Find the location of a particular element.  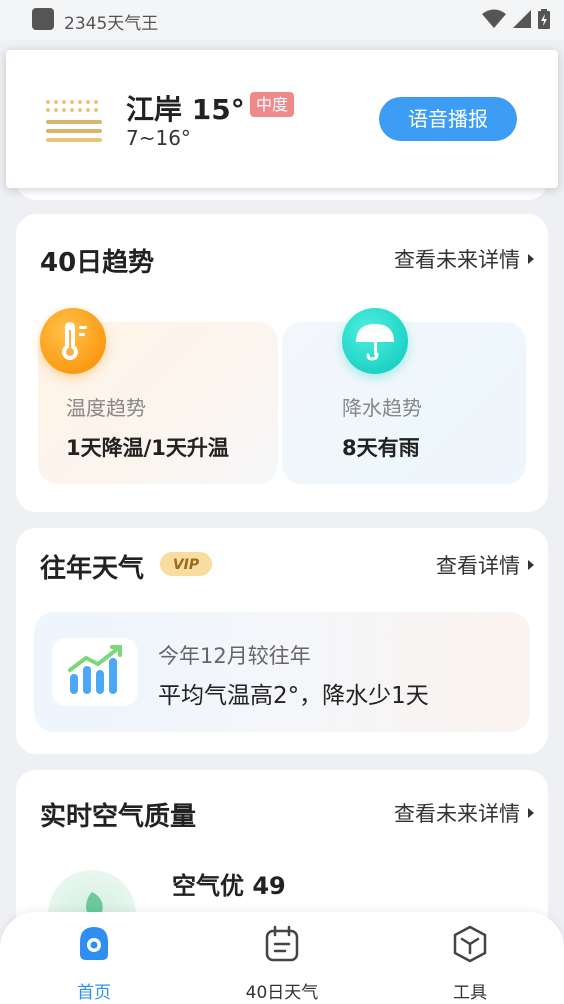

precipitation-trend-label: 降水趋势 is located at coordinates (382, 408).